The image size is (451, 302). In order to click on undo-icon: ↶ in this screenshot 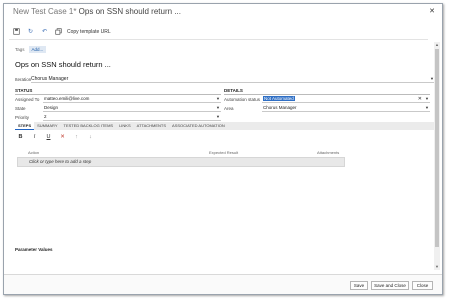, I will do `click(44, 31)`.